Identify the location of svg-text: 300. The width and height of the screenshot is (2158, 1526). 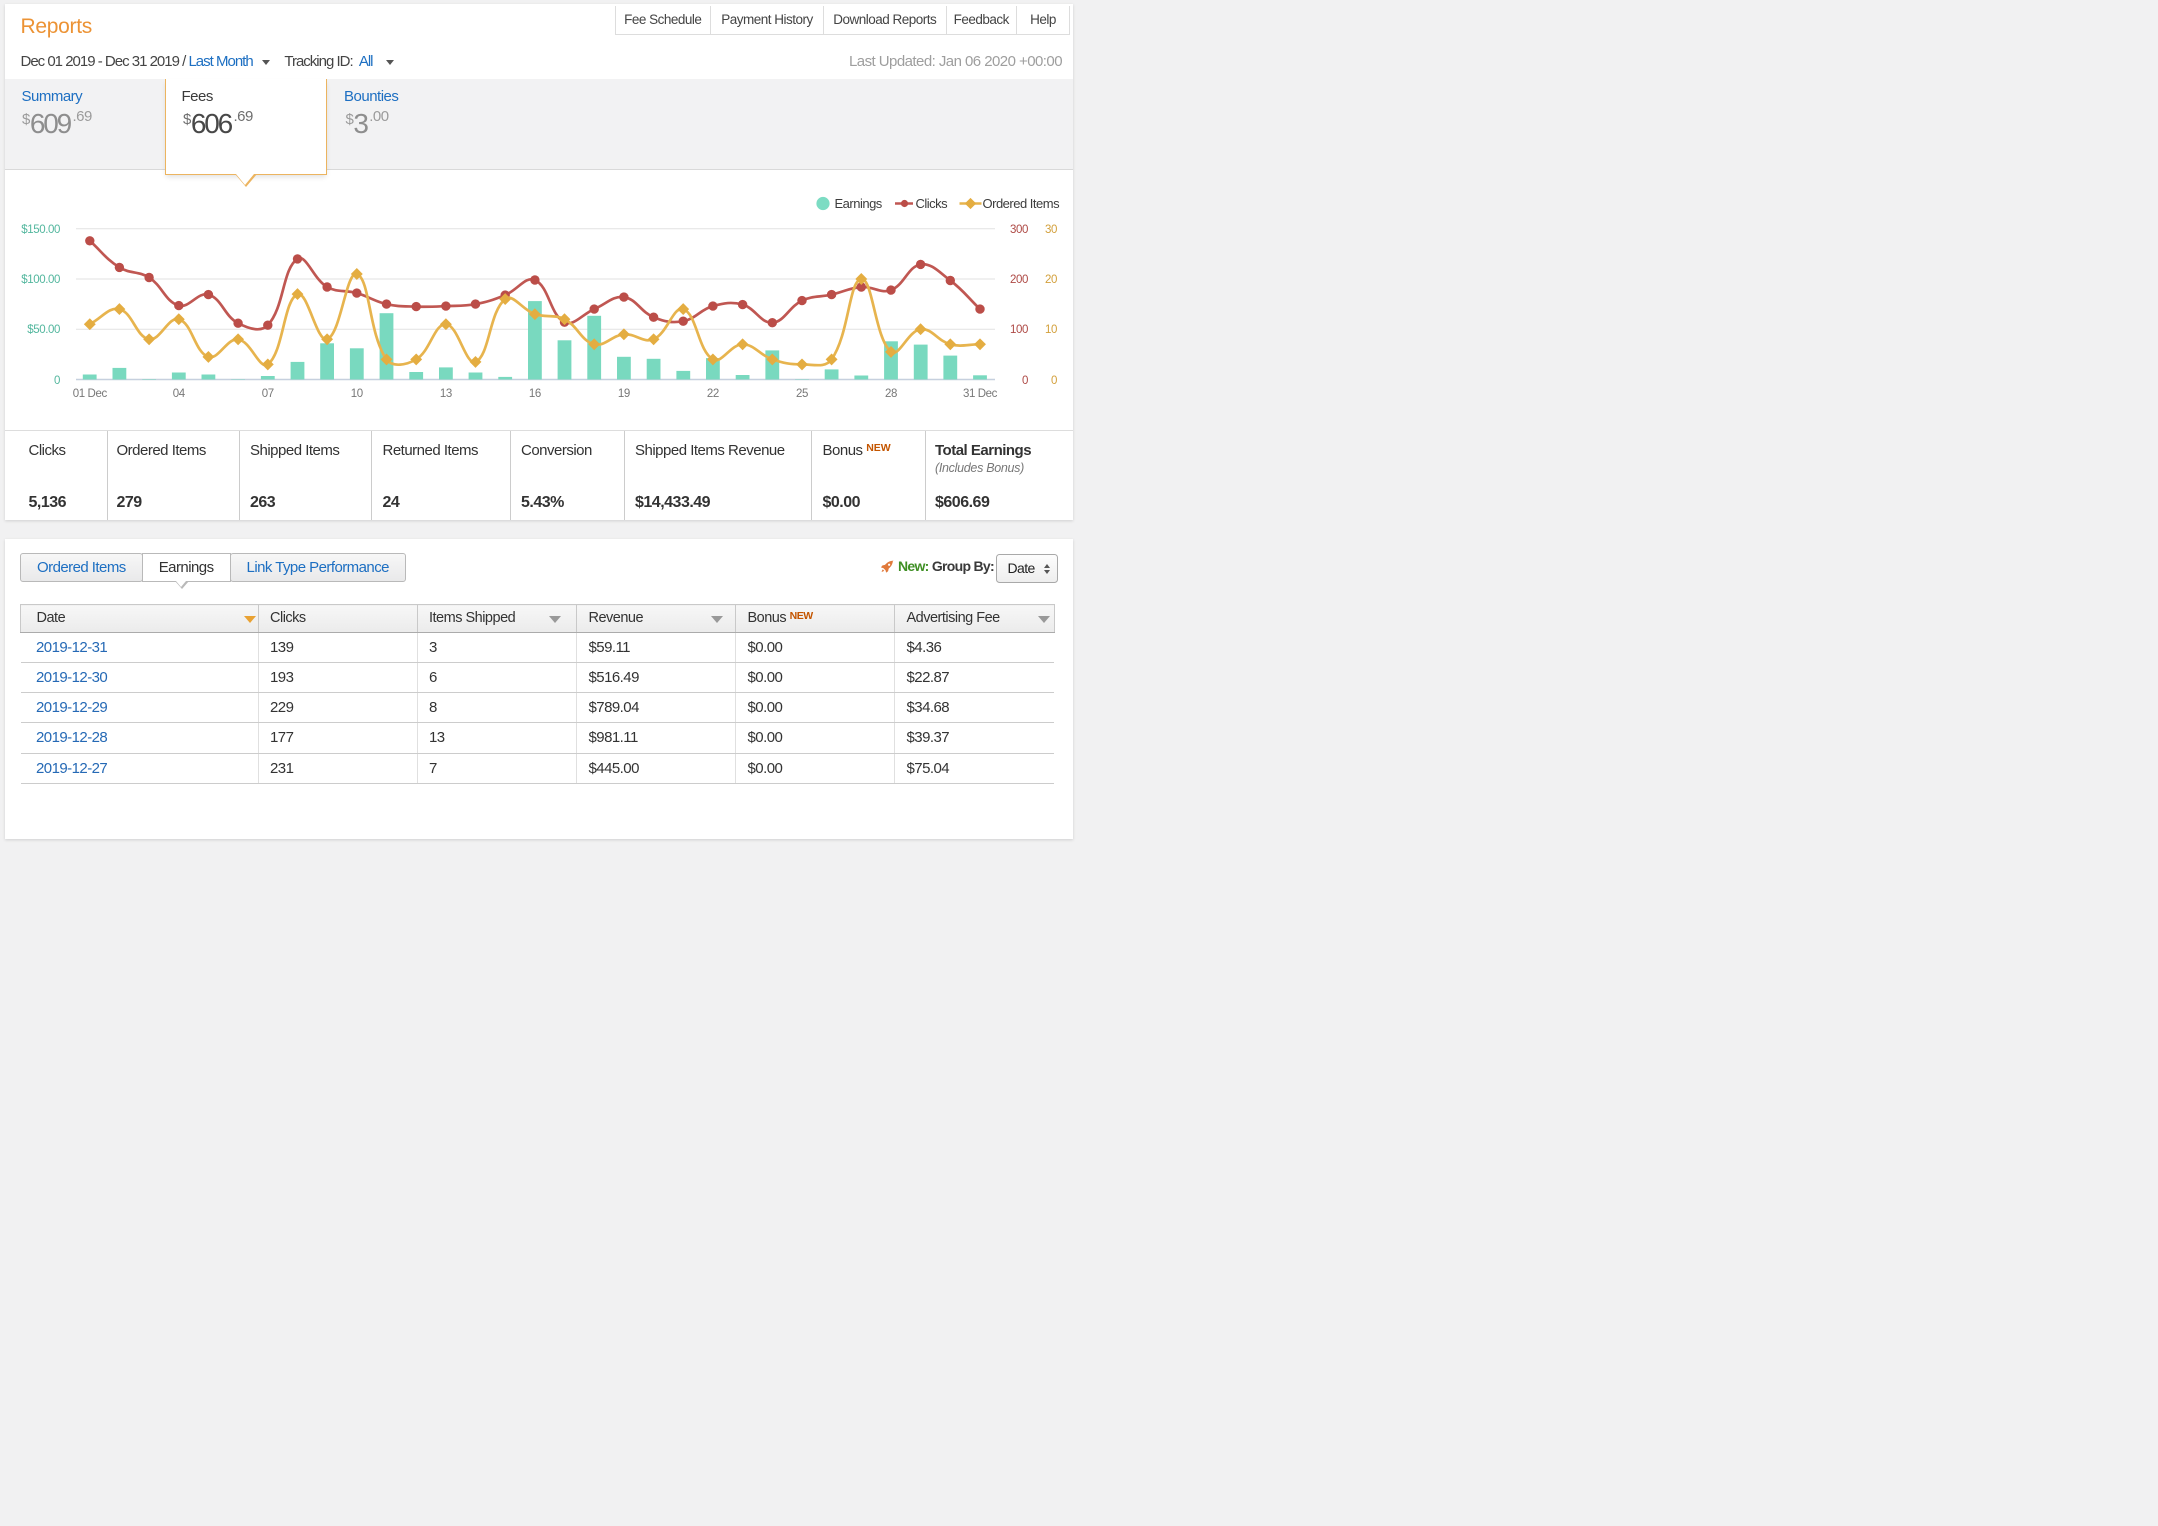
(1019, 230).